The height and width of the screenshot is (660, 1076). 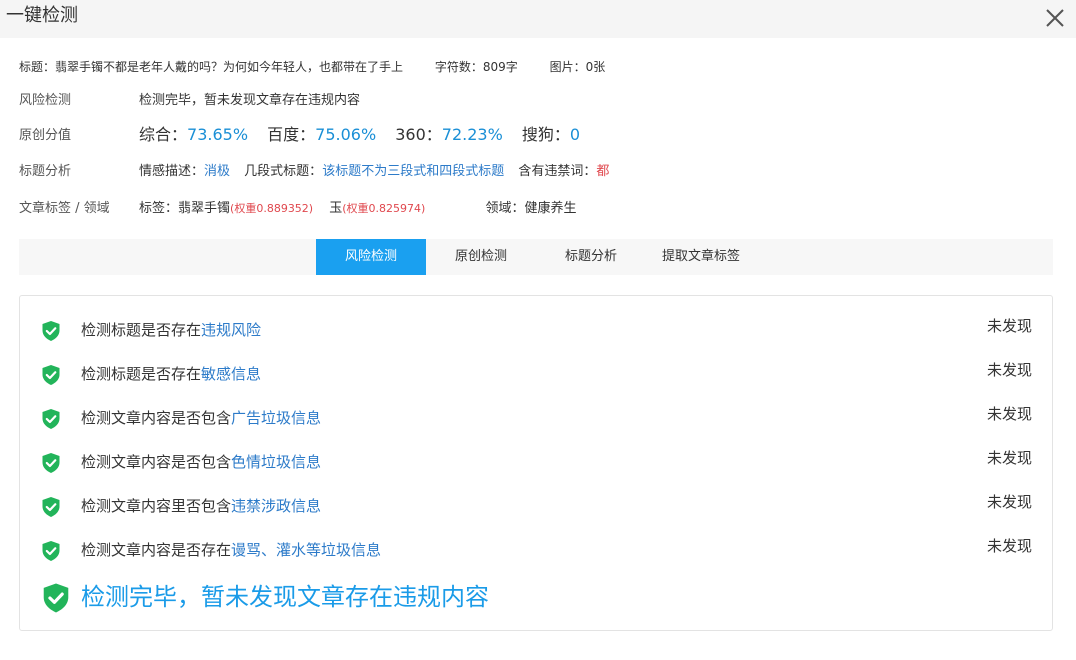 I want to click on check-item: 检测文章内容是否包含色情垃圾信息 未发现, so click(x=536, y=461).